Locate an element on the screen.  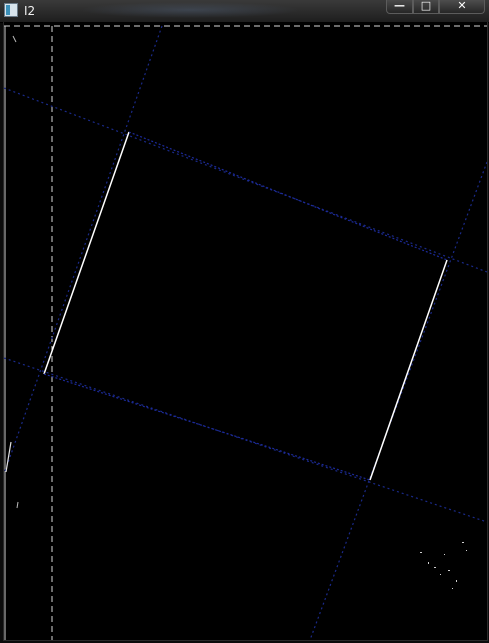
rectangle-edge-right is located at coordinates (408, 370).